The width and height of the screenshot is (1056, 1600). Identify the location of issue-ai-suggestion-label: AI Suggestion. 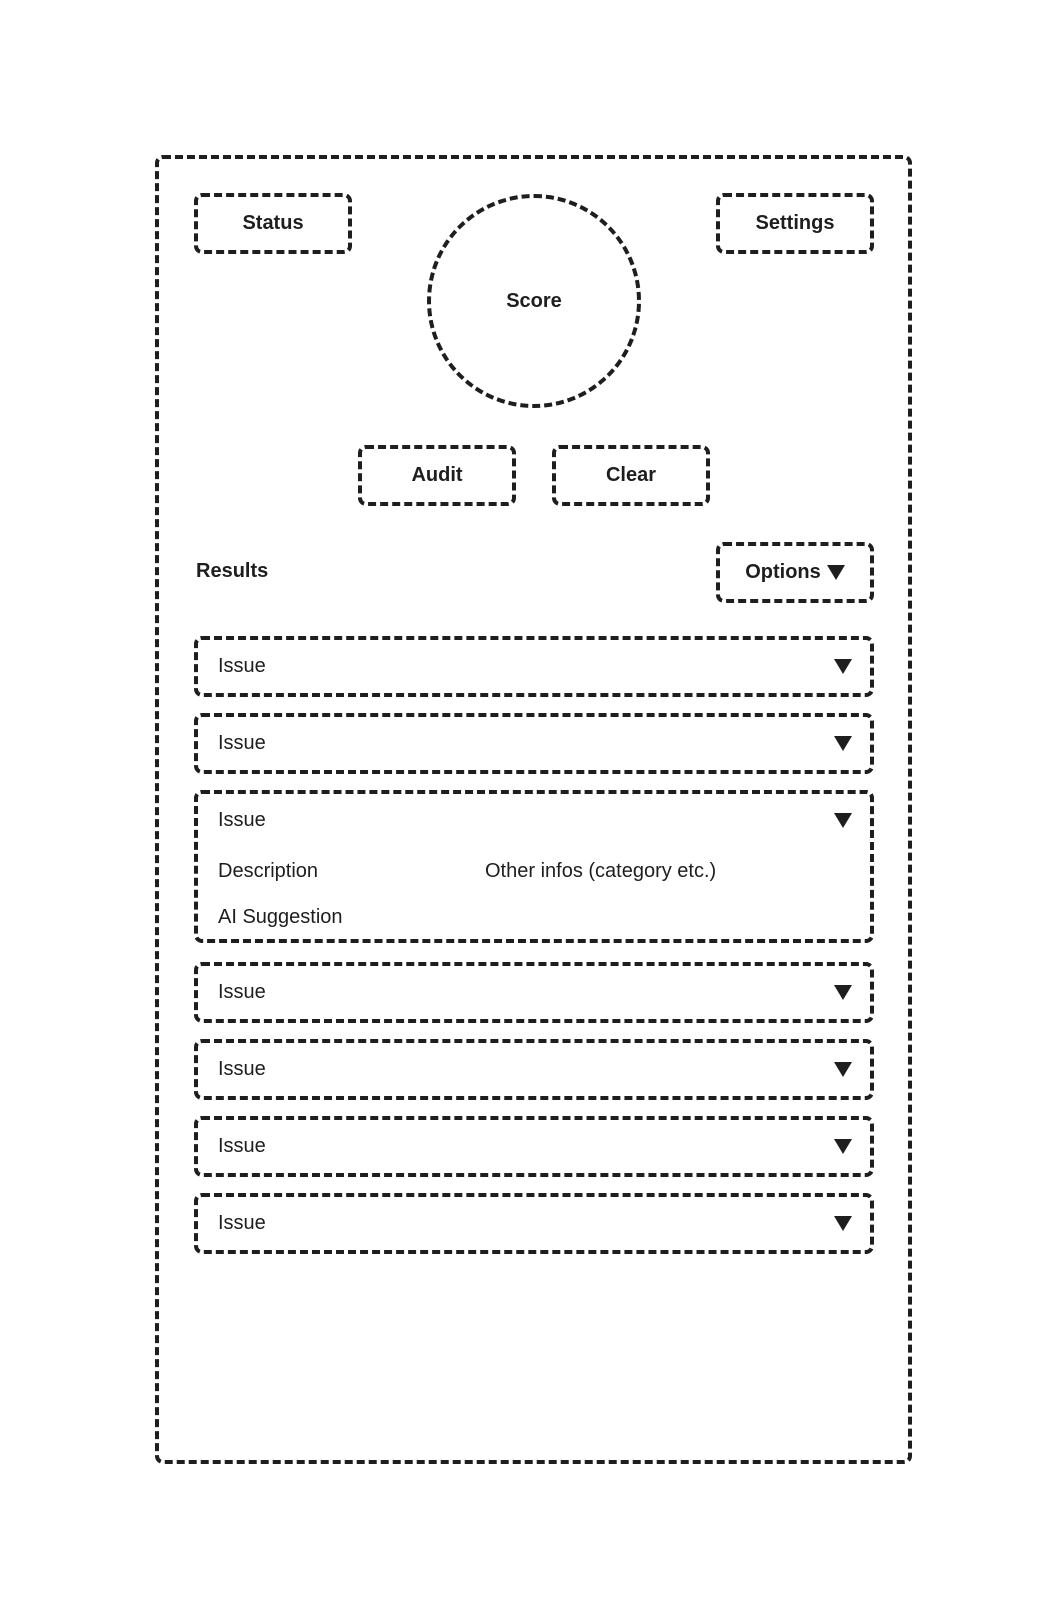
(280, 916).